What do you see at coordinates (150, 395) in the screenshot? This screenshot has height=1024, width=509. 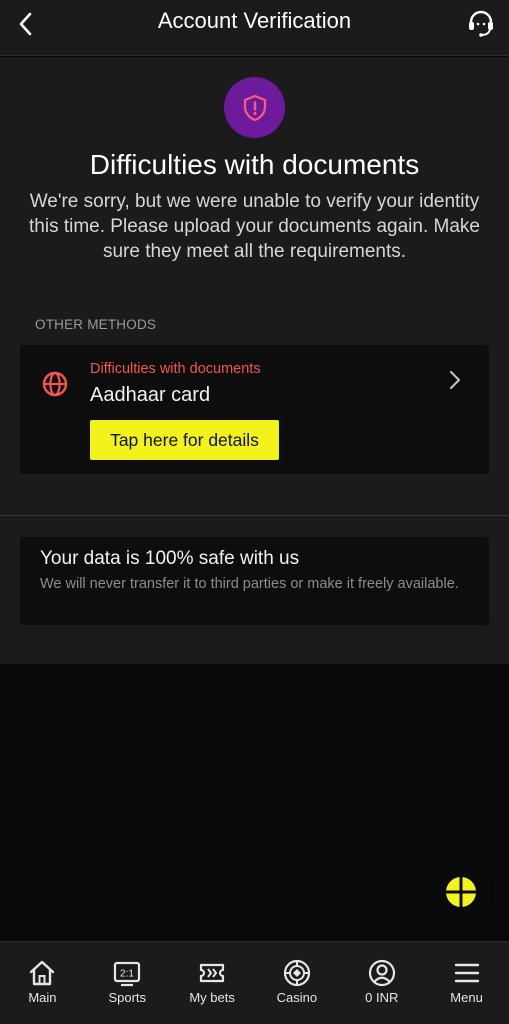 I see `method-name: Aadhaar card` at bounding box center [150, 395].